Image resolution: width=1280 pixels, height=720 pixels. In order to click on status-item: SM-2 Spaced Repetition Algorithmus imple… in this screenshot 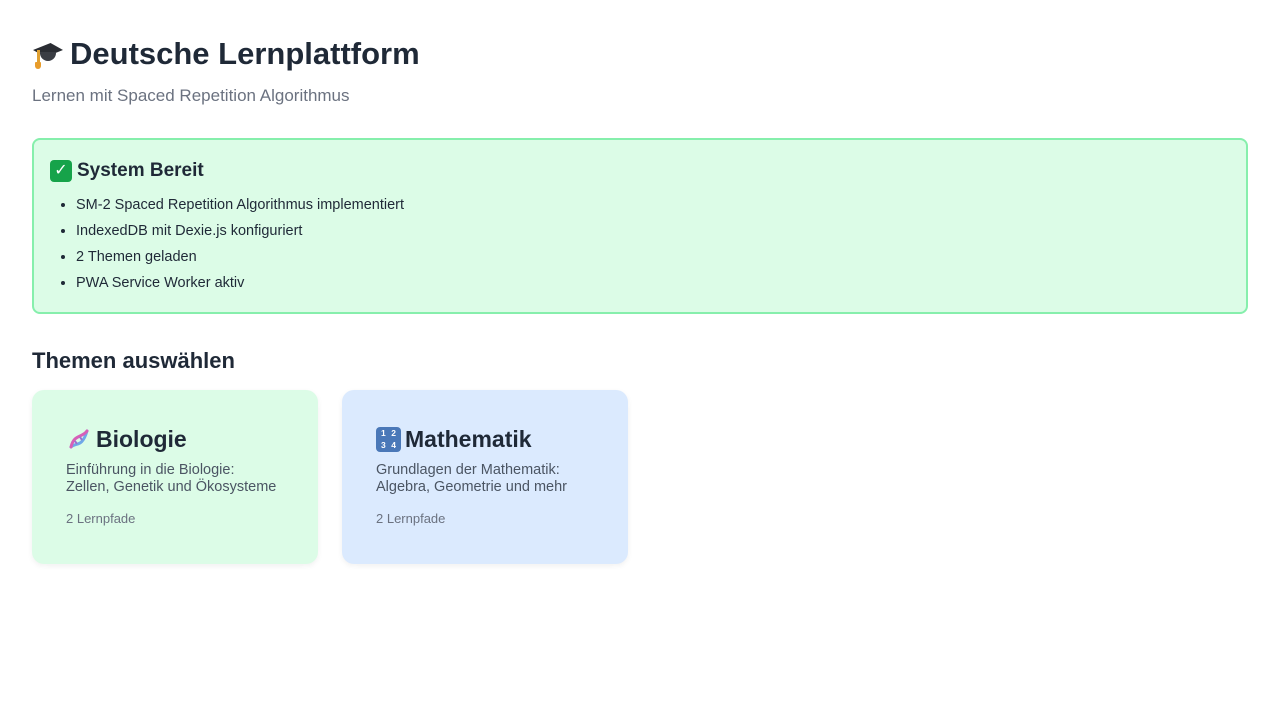, I will do `click(653, 209)`.